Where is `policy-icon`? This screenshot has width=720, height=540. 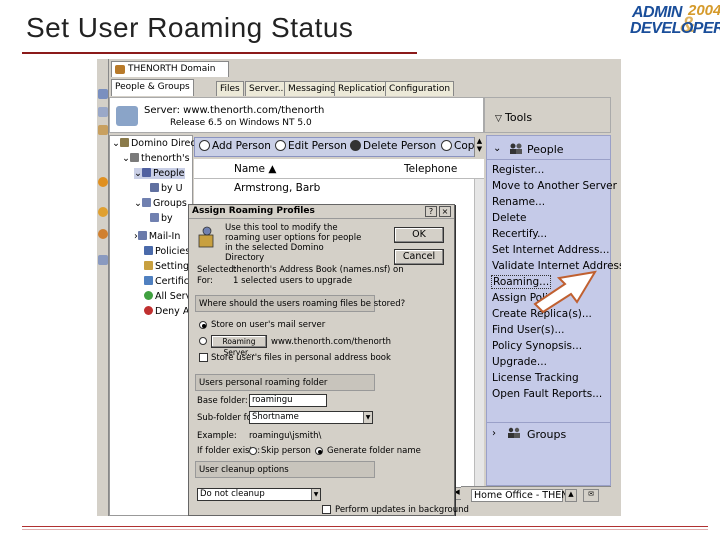
policy-icon is located at coordinates (148, 250).